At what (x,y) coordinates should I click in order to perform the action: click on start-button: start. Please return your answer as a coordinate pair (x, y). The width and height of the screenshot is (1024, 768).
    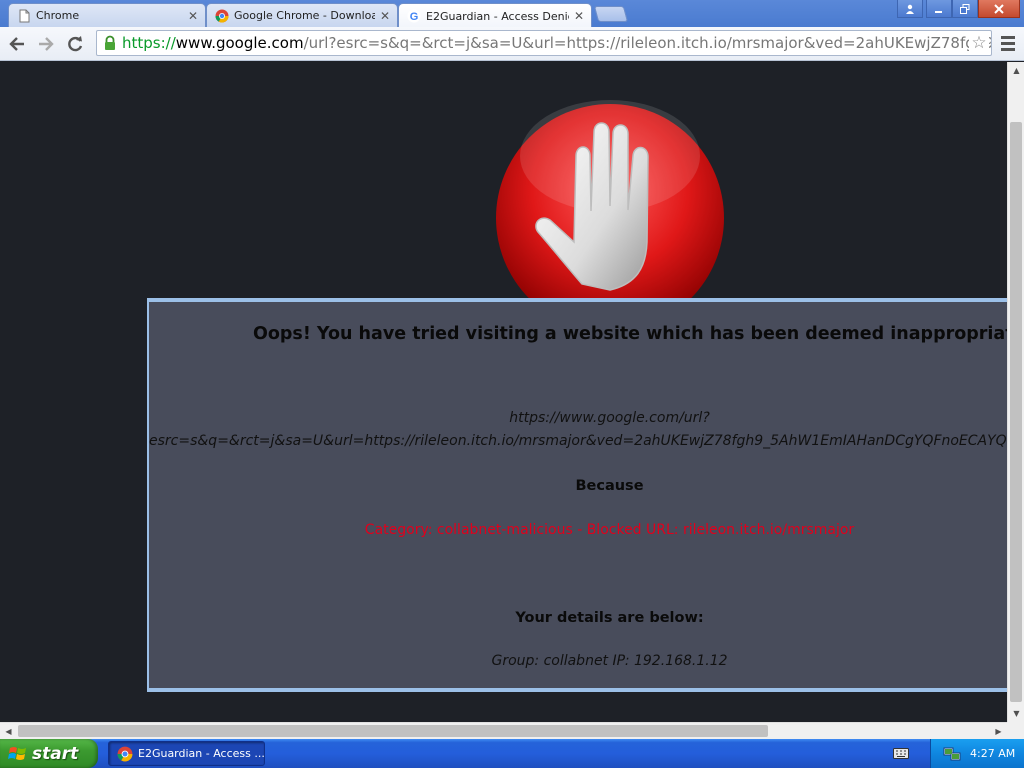
    Looking at the image, I should click on (49, 753).